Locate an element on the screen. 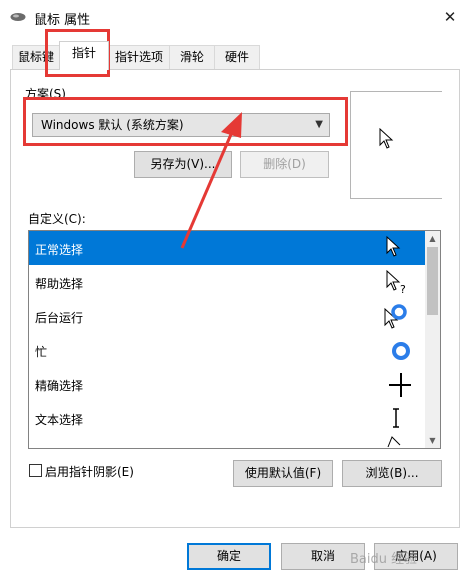  close-icon: ✕ is located at coordinates (450, 17).